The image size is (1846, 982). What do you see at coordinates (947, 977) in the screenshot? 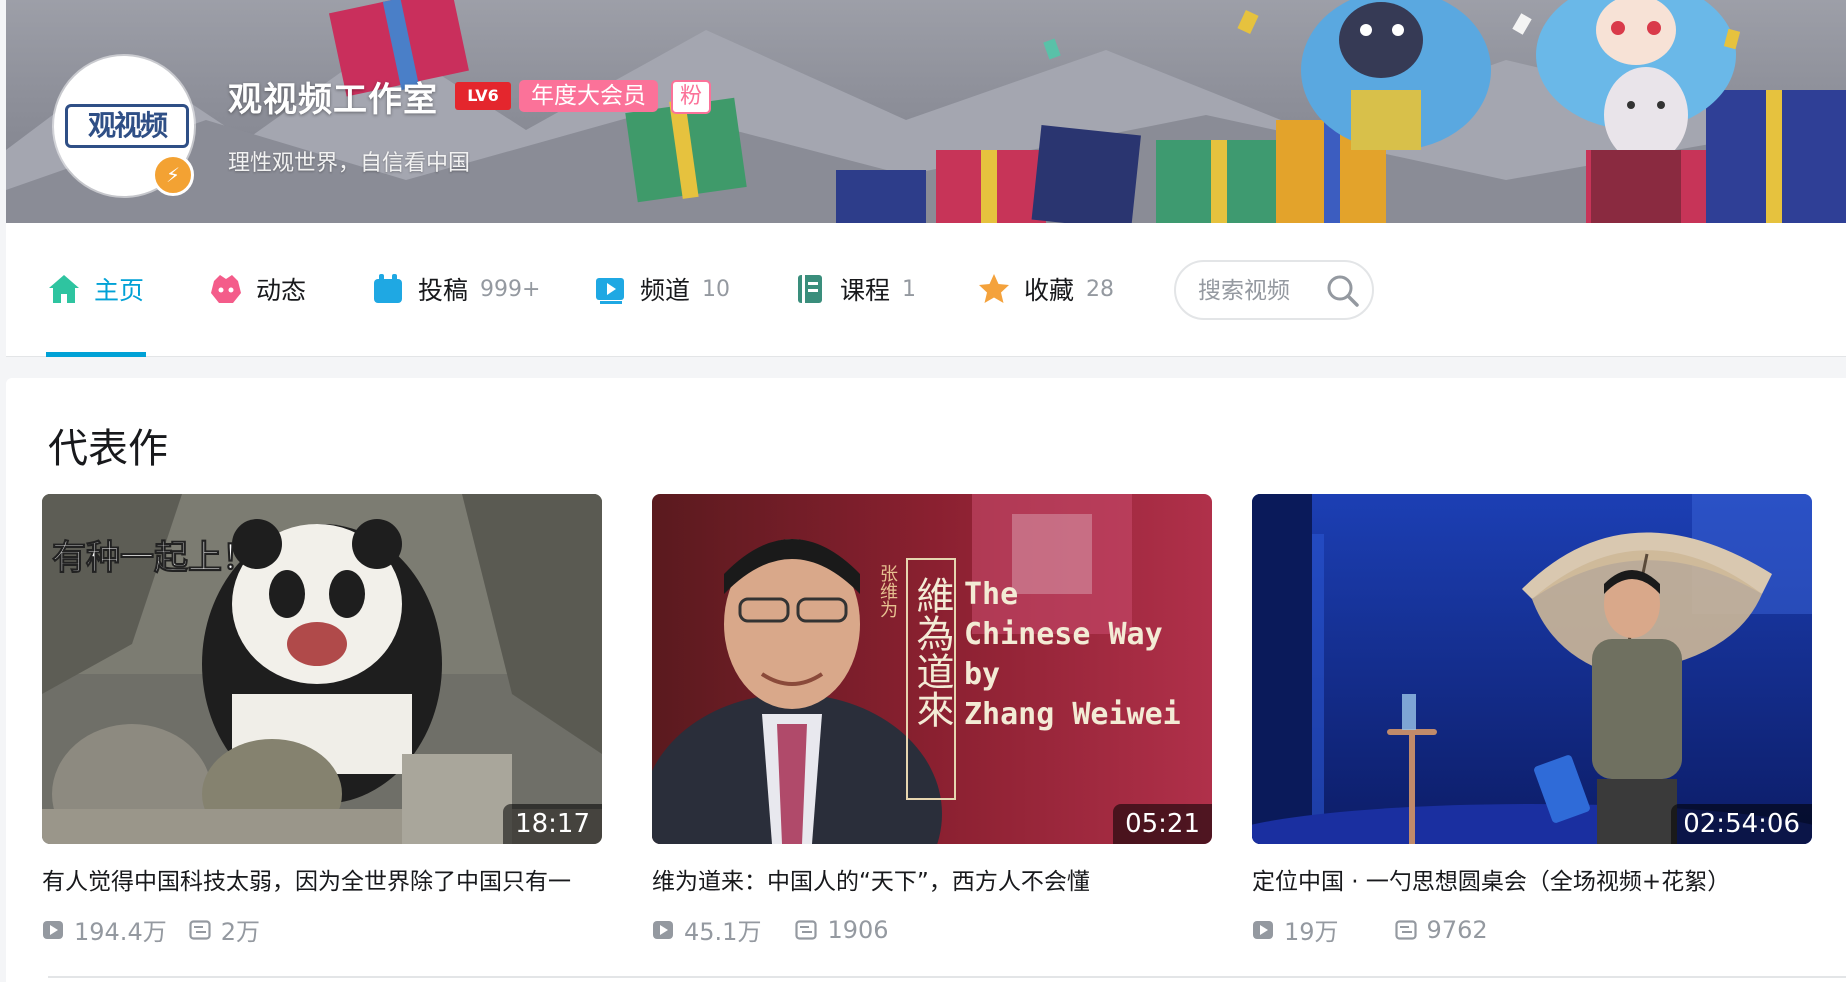
I see `section-divider` at bounding box center [947, 977].